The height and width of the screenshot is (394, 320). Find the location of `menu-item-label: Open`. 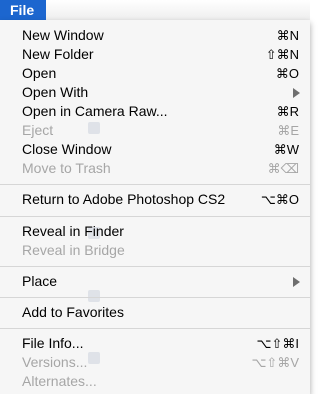

menu-item-label: Open is located at coordinates (39, 73).